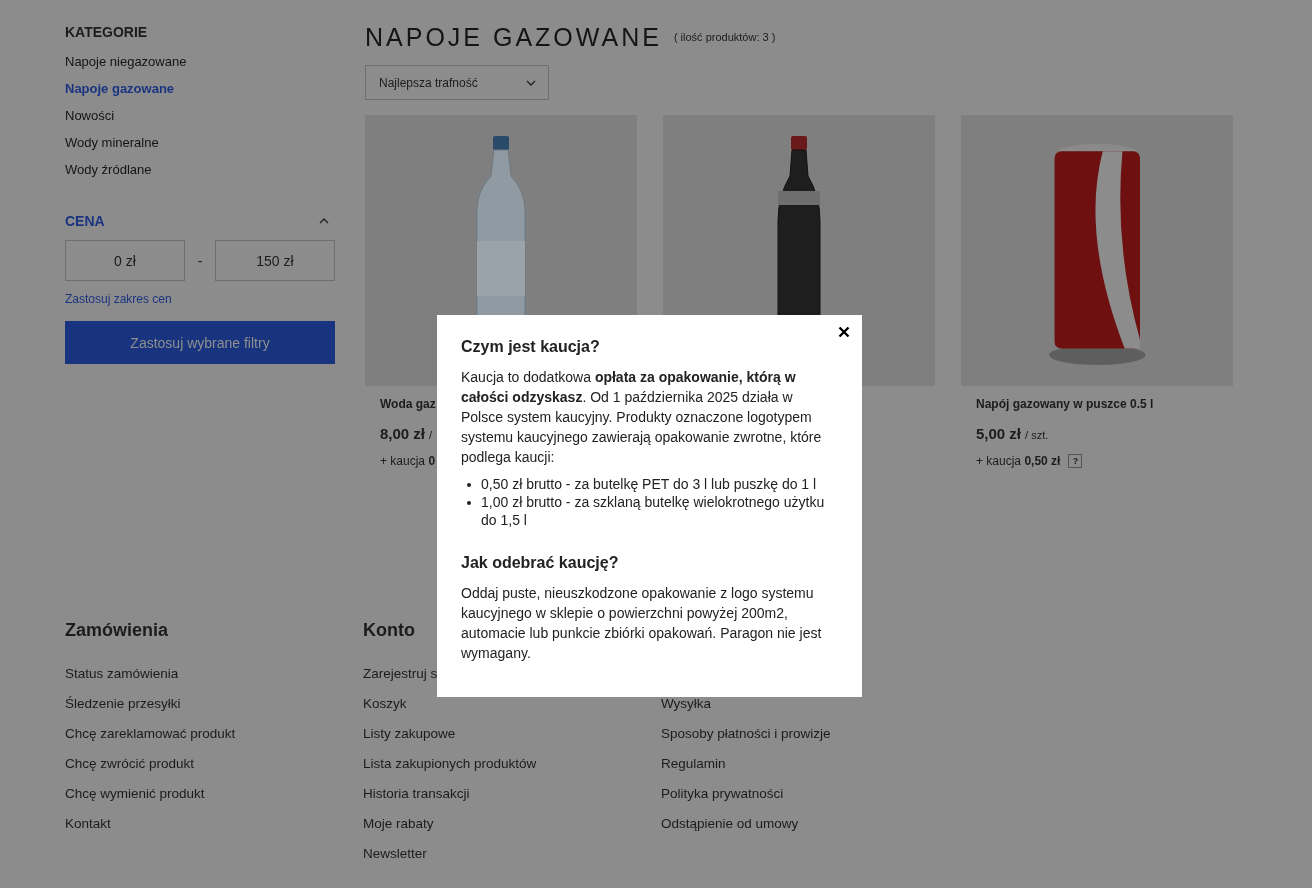 The width and height of the screenshot is (1312, 888). What do you see at coordinates (531, 347) in the screenshot?
I see `dialog-heading: Czym jest kaucja?` at bounding box center [531, 347].